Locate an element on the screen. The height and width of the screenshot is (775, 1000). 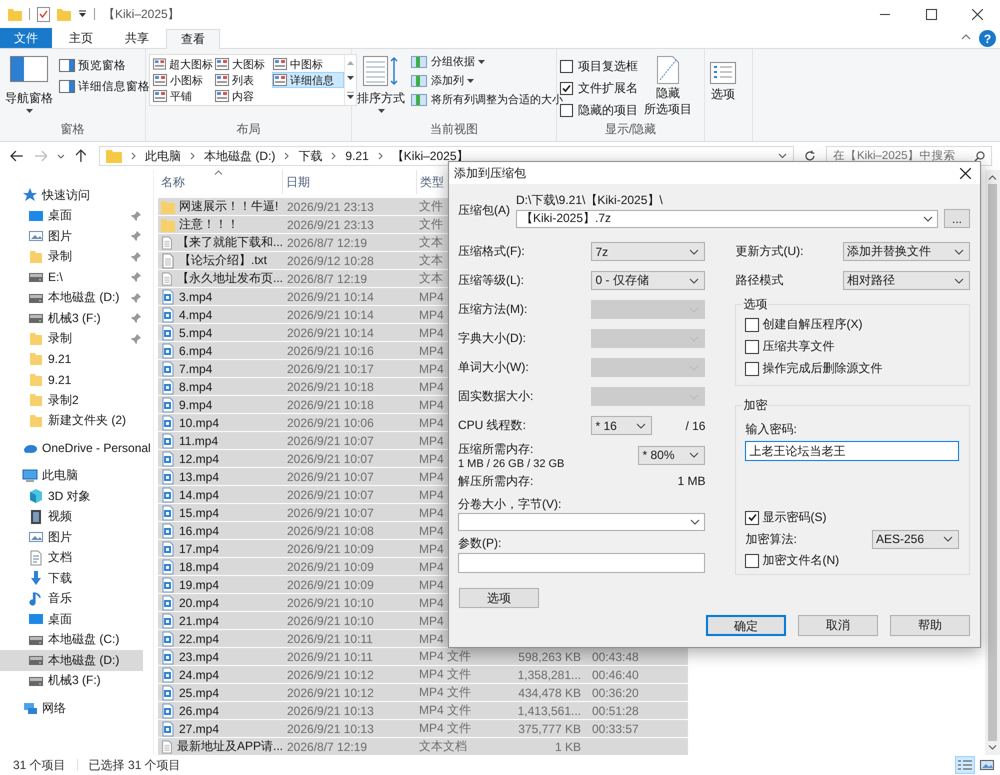
password-field: 上老王论坛当老王 is located at coordinates (852, 451).